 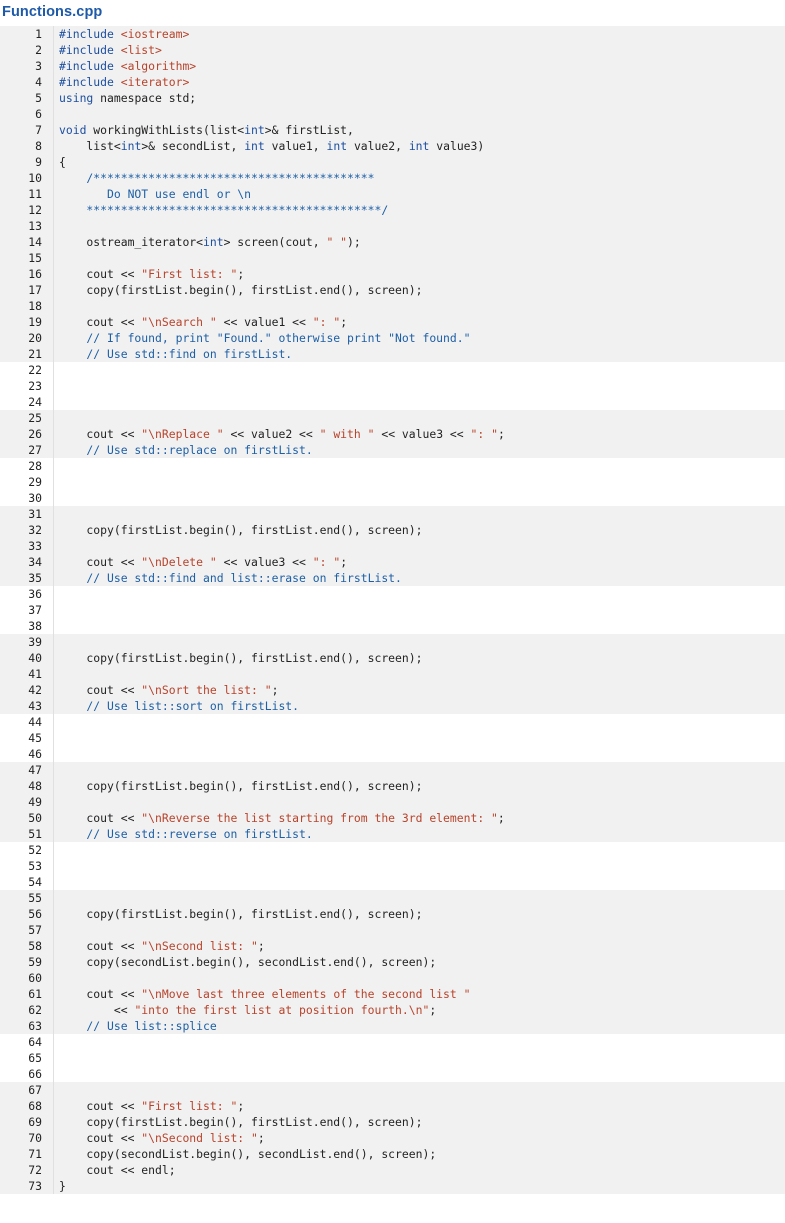 I want to click on line-number: 44, so click(x=35, y=722).